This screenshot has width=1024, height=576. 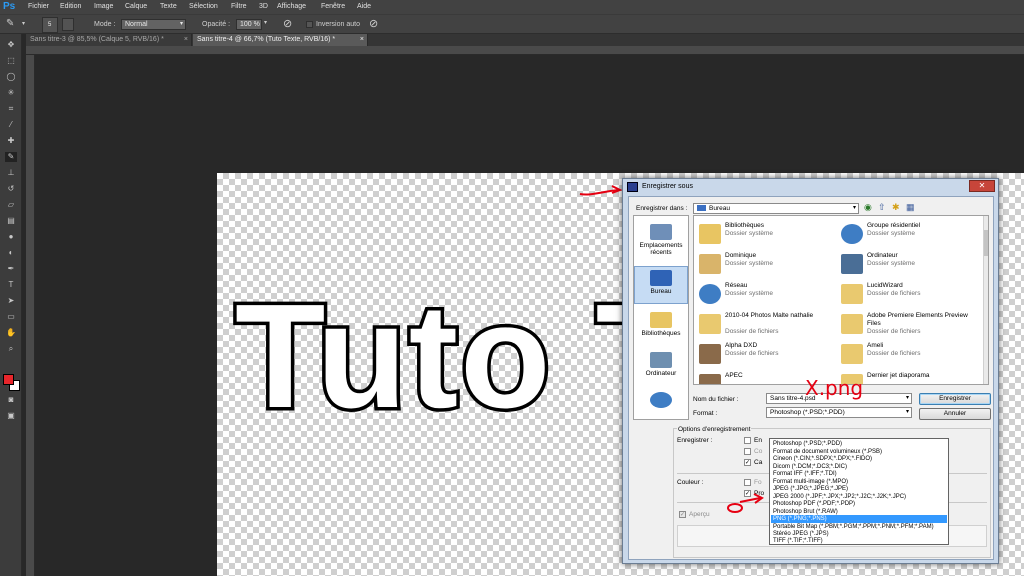 I want to click on dodge-tool-icon: ◐, so click(x=11, y=253).